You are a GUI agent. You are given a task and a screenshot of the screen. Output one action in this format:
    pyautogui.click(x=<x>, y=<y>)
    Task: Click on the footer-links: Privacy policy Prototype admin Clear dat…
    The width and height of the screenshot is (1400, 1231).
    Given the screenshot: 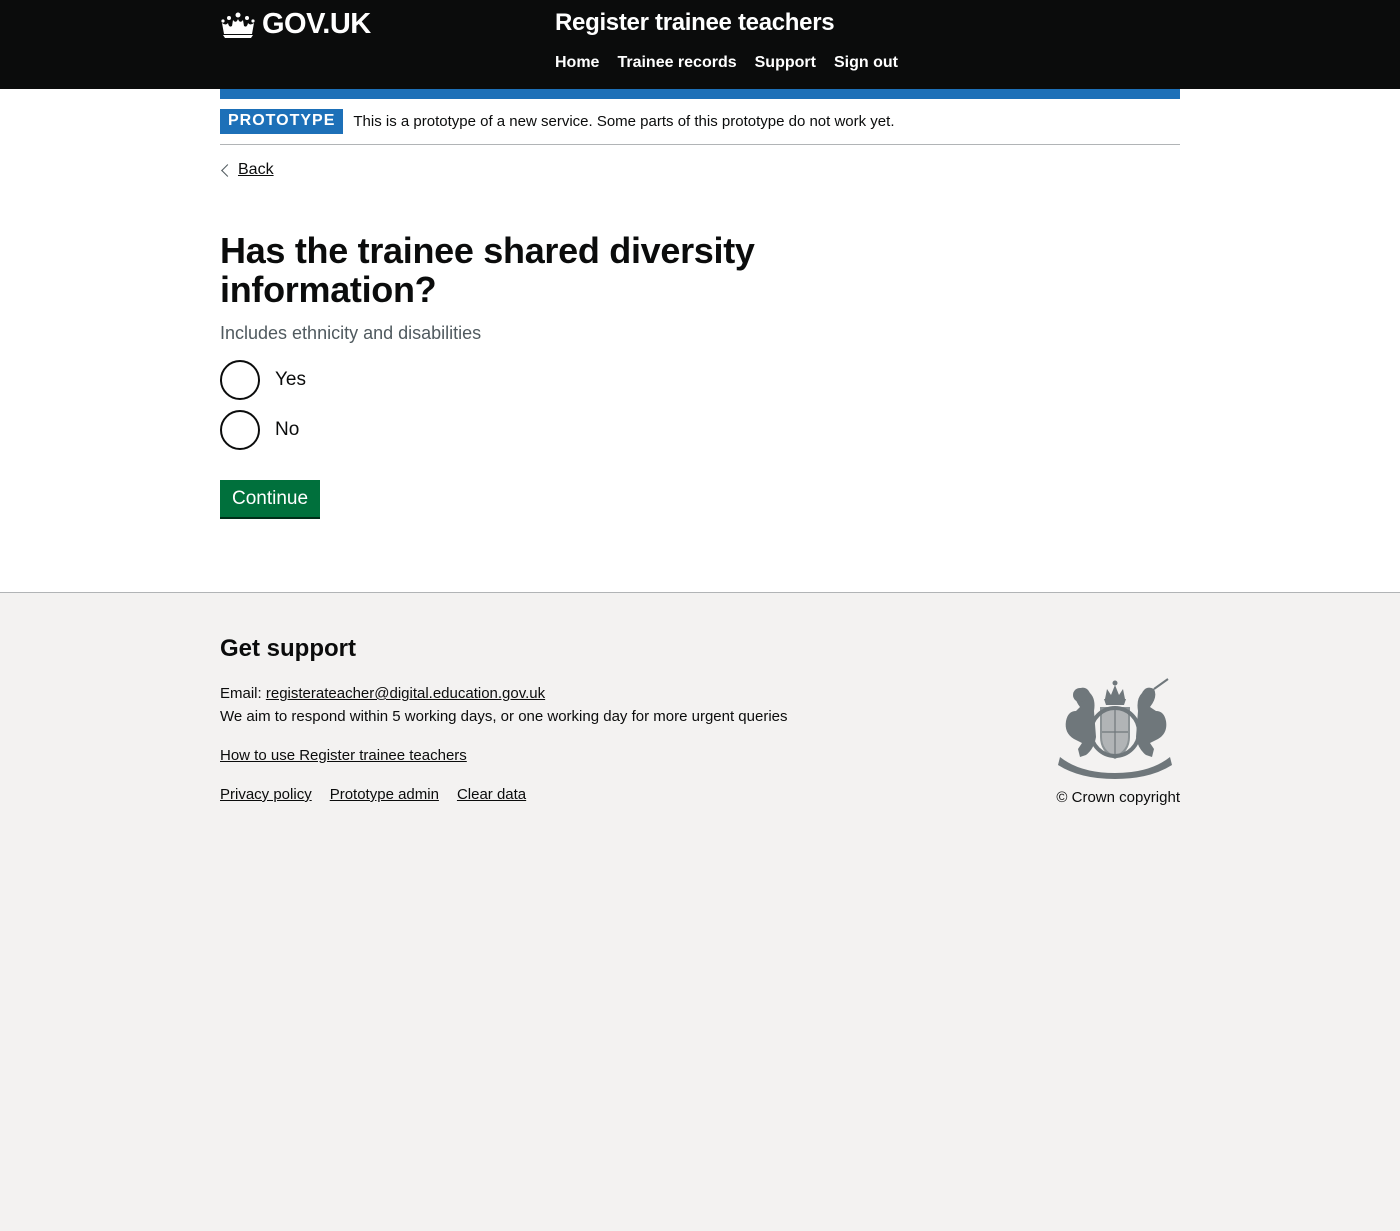 What is the action you would take?
    pyautogui.click(x=700, y=794)
    